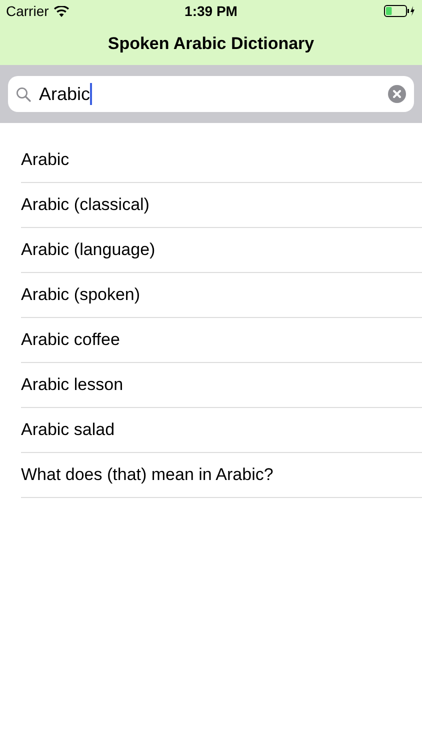  What do you see at coordinates (221, 295) in the screenshot?
I see `result-row: Arabic (spoken)` at bounding box center [221, 295].